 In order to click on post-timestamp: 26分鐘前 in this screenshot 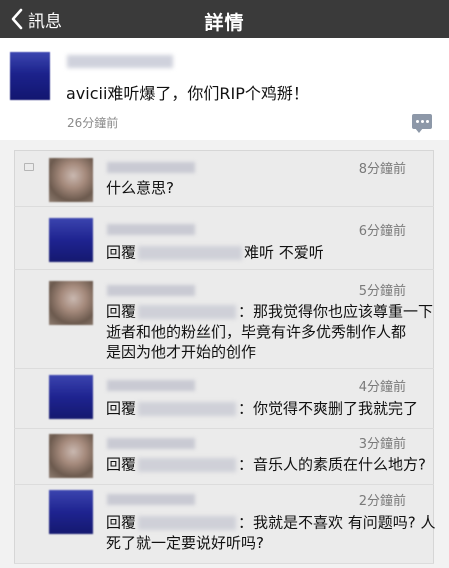, I will do `click(93, 123)`.